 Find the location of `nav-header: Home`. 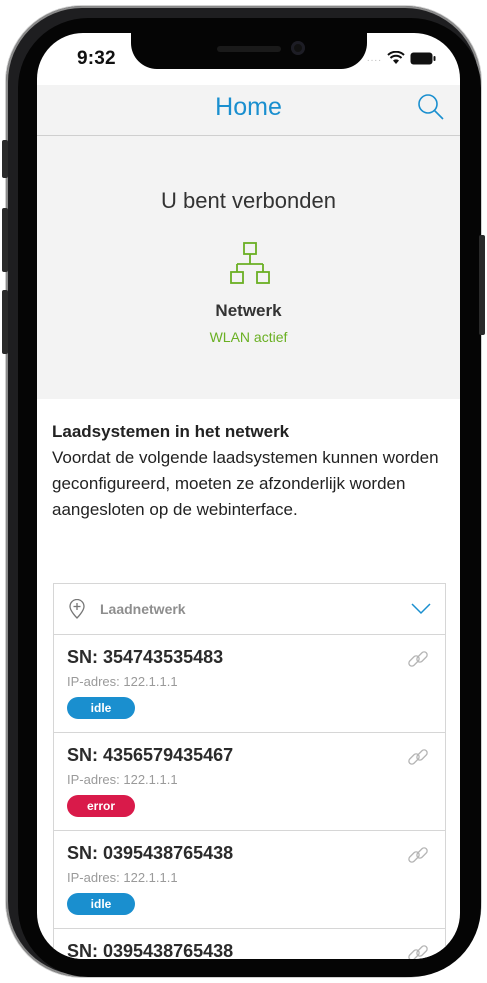

nav-header: Home is located at coordinates (248, 110).